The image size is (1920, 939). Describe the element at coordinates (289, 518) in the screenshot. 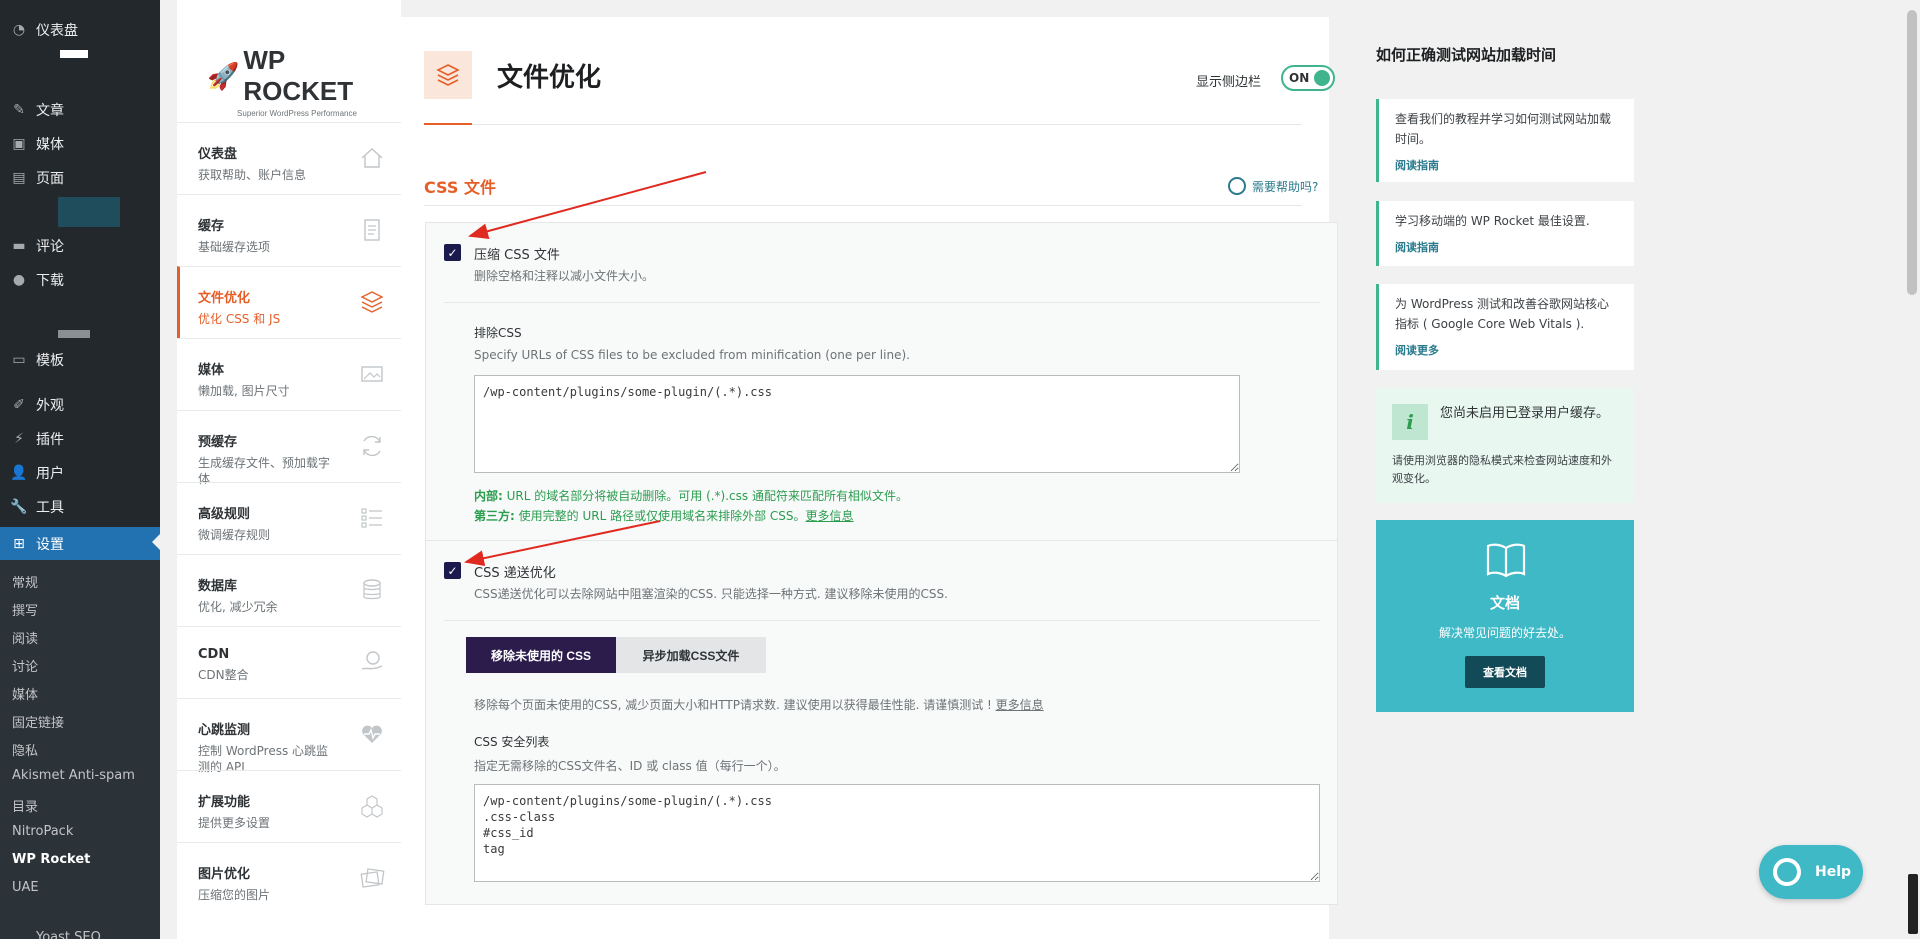

I see `nav-item-5: 高级规则 微调缓存规则` at that location.